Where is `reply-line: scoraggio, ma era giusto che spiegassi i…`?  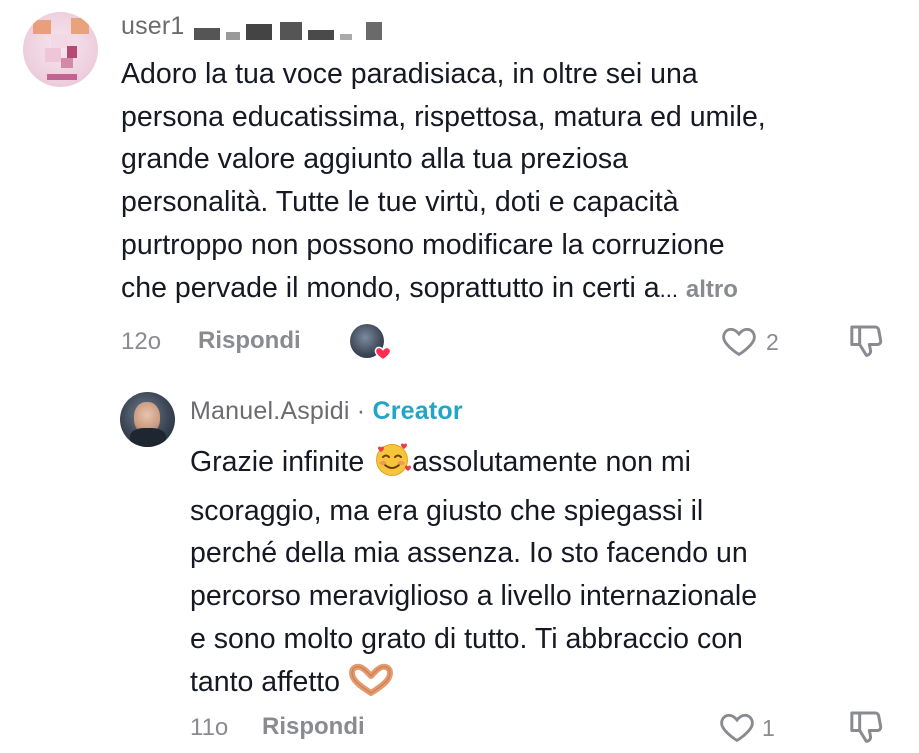
reply-line: scoraggio, ma era giusto che spiegassi i… is located at coordinates (447, 510).